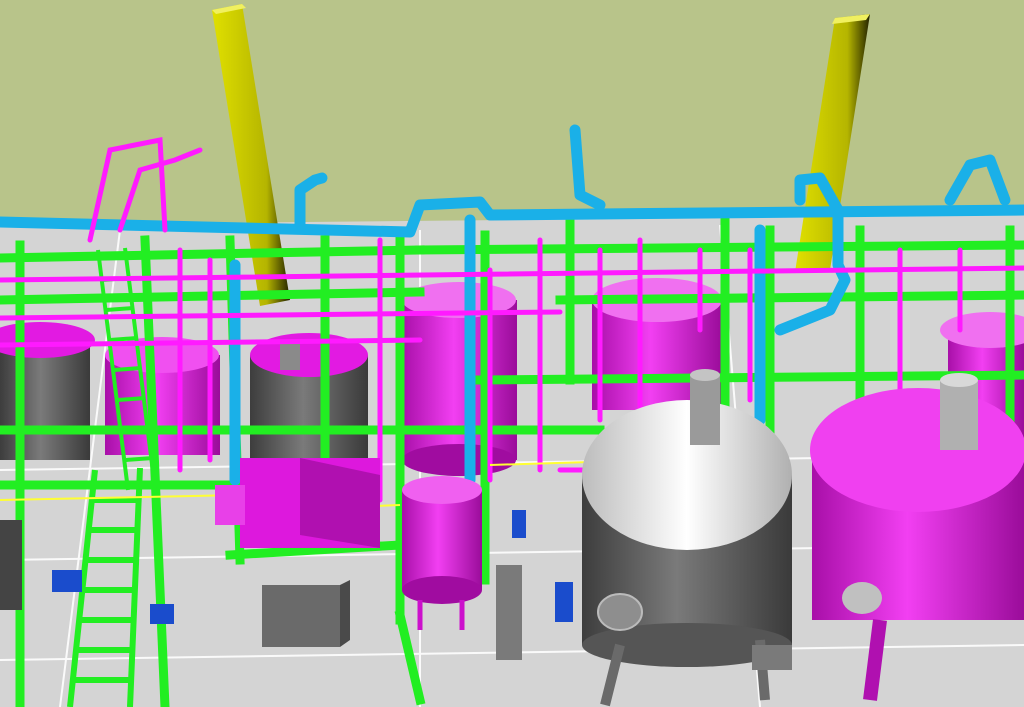 The height and width of the screenshot is (707, 1024). I want to click on equipment-base-grey, so click(306, 613).